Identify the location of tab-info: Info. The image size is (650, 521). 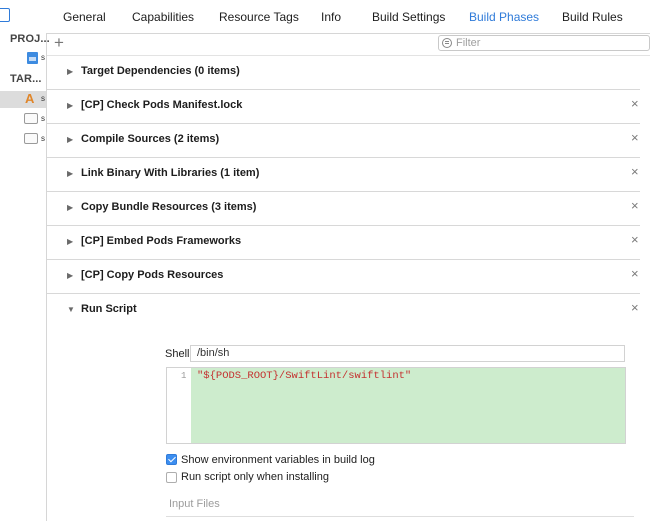
(331, 17).